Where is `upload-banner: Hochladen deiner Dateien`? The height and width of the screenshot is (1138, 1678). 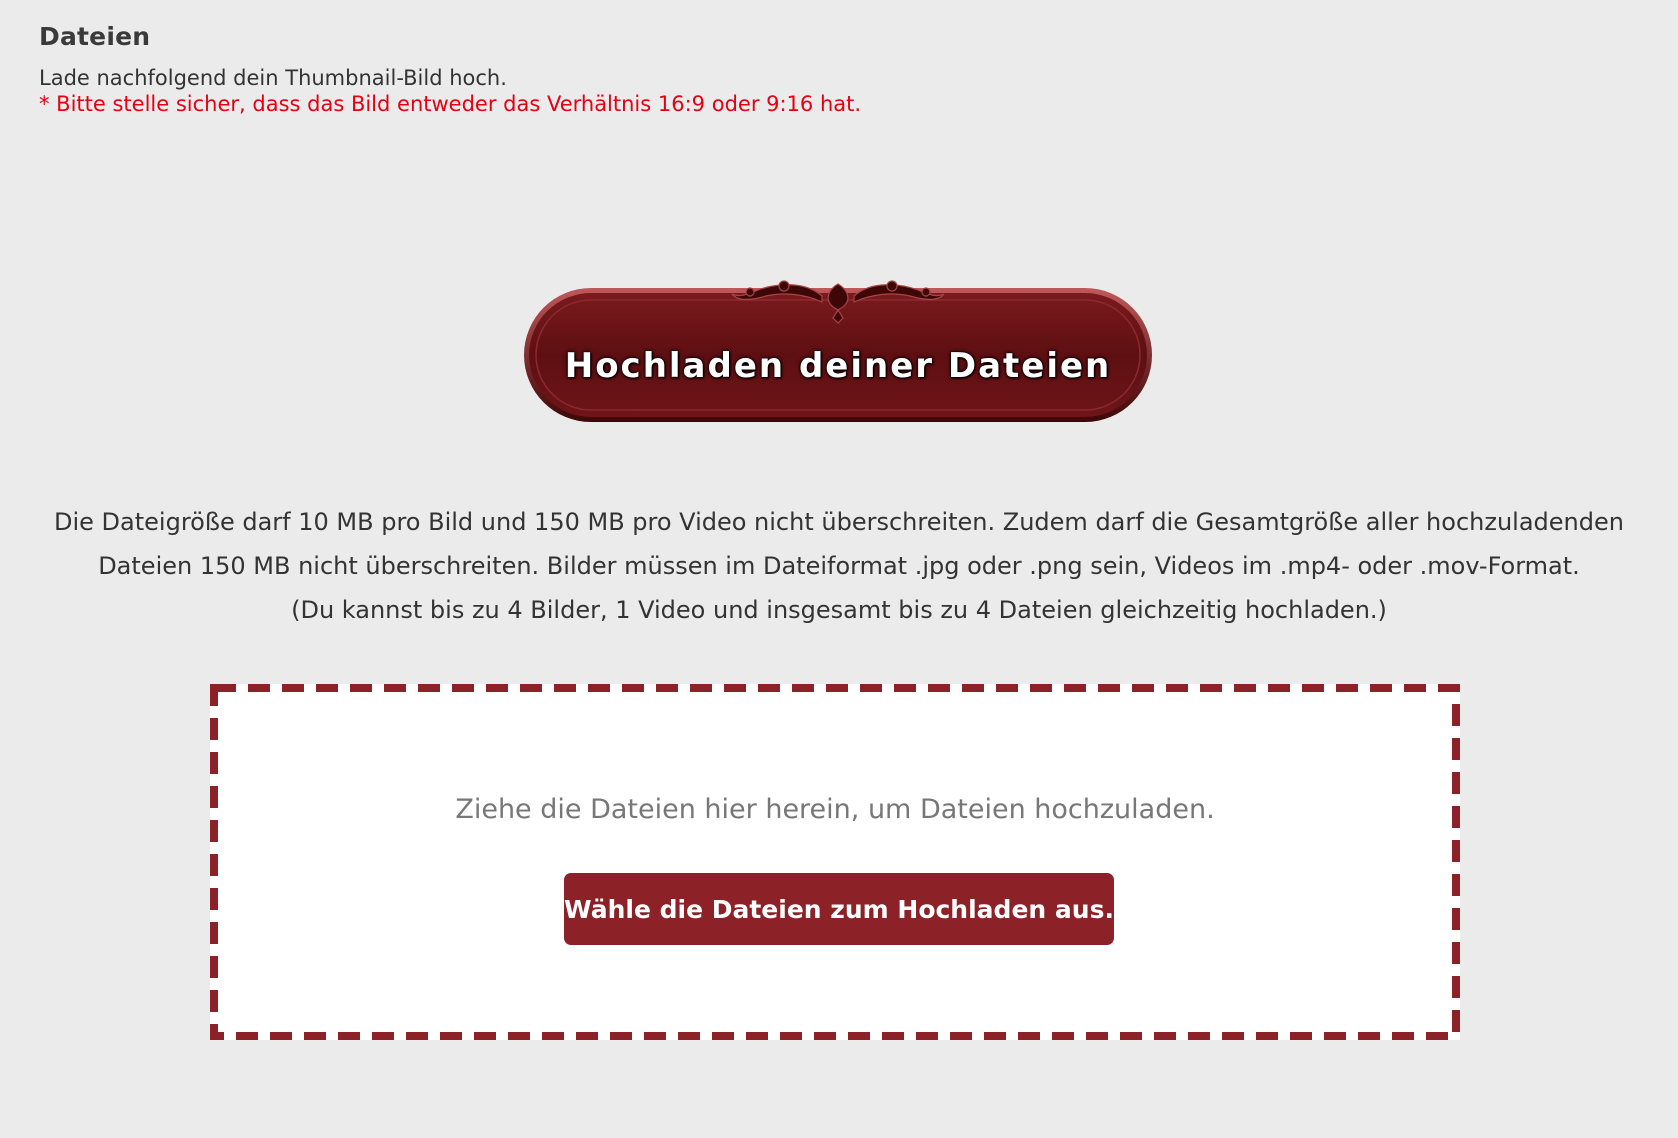 upload-banner: Hochladen deiner Dateien is located at coordinates (838, 351).